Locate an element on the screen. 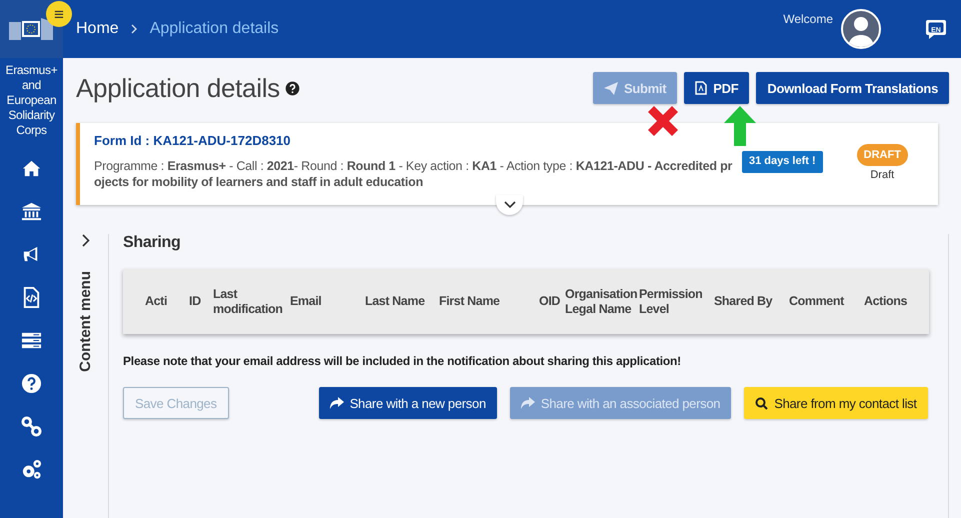 The width and height of the screenshot is (961, 518). breadcrumb-link: Home is located at coordinates (97, 29).